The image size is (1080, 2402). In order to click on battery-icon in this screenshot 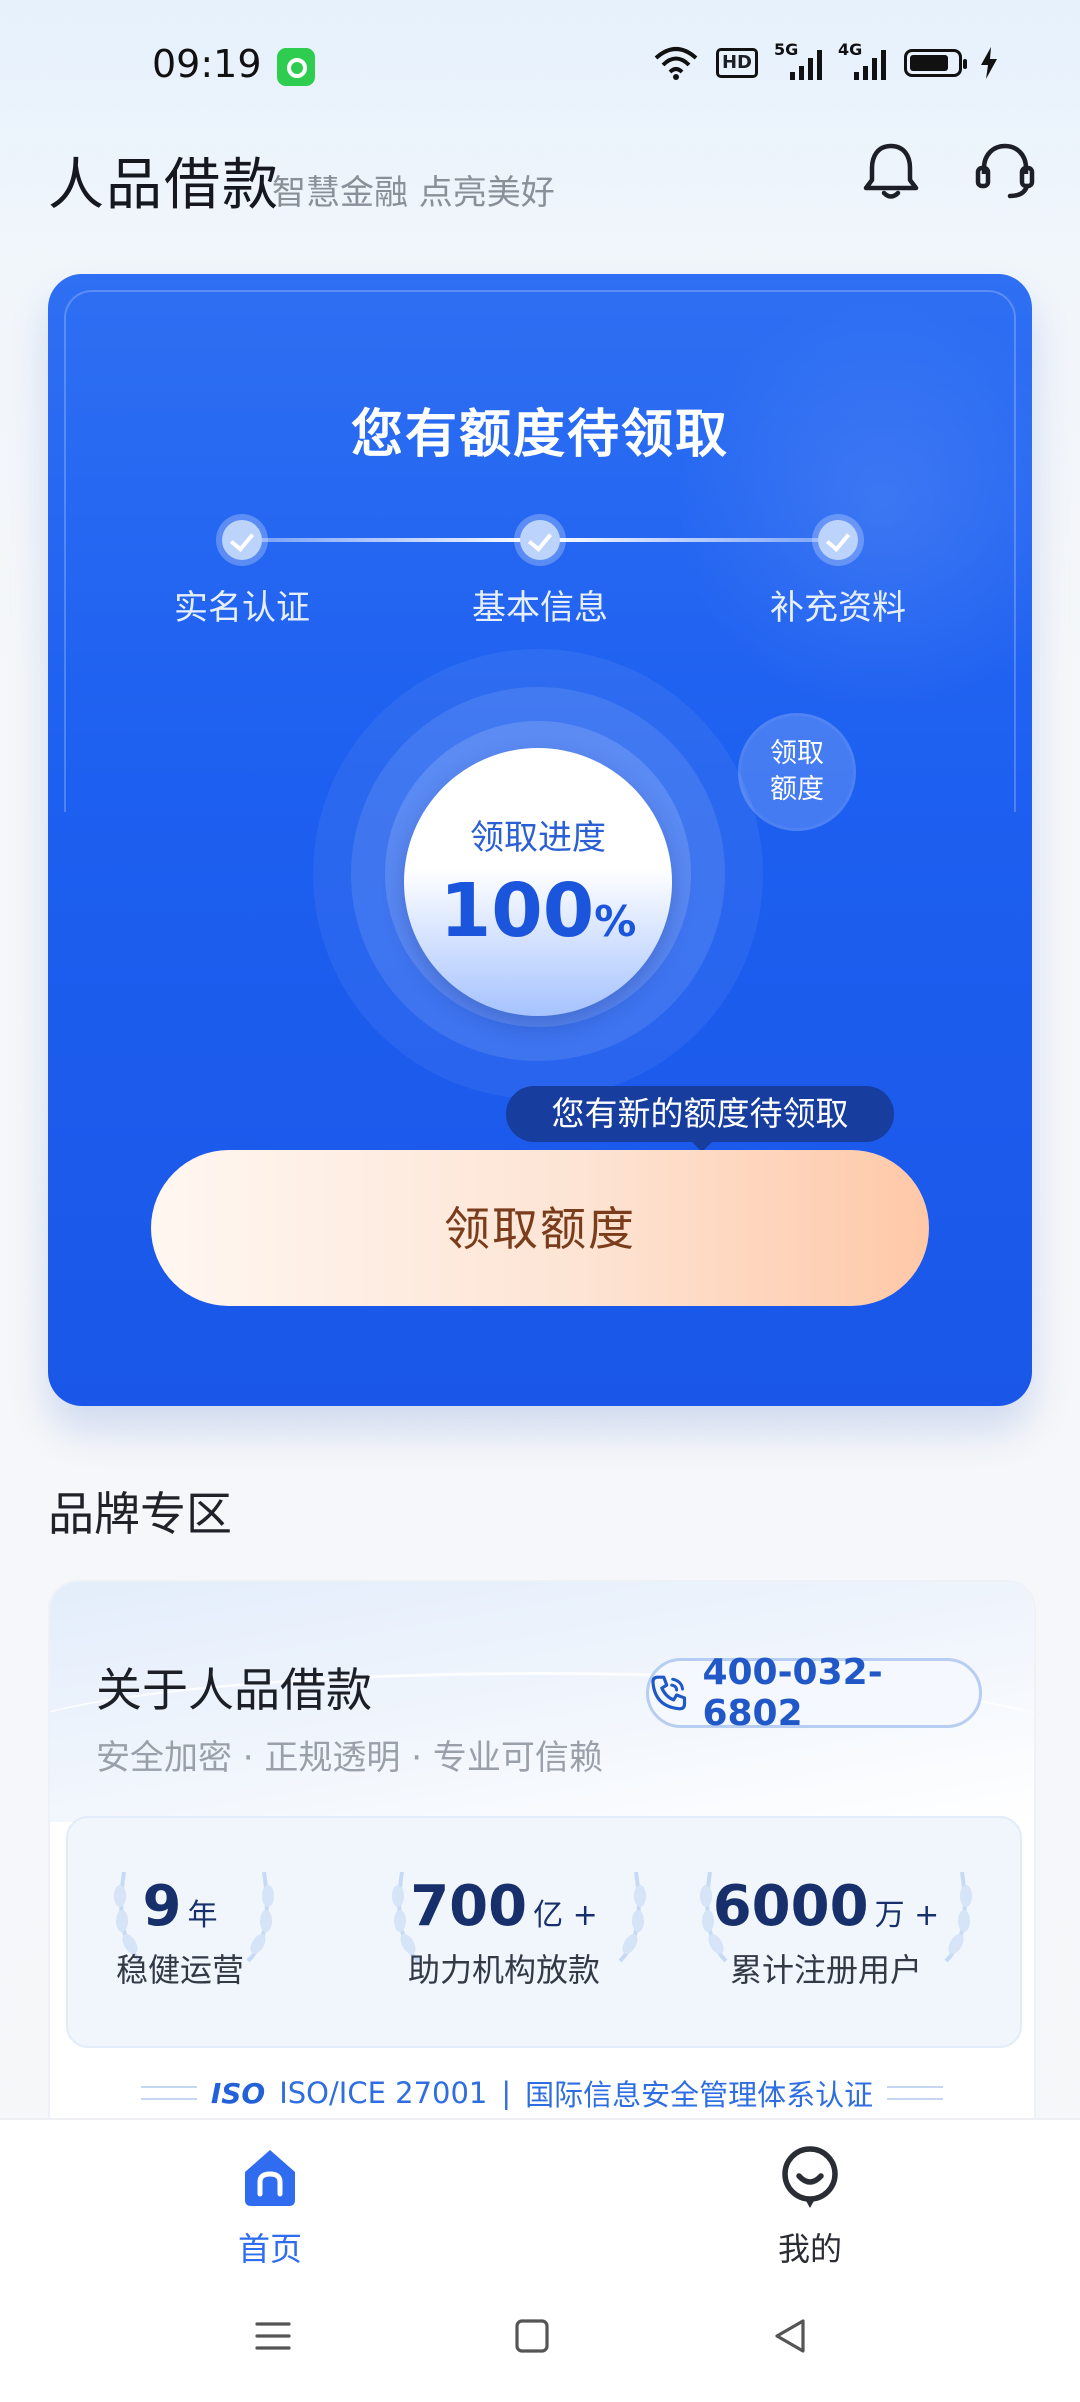, I will do `click(935, 63)`.